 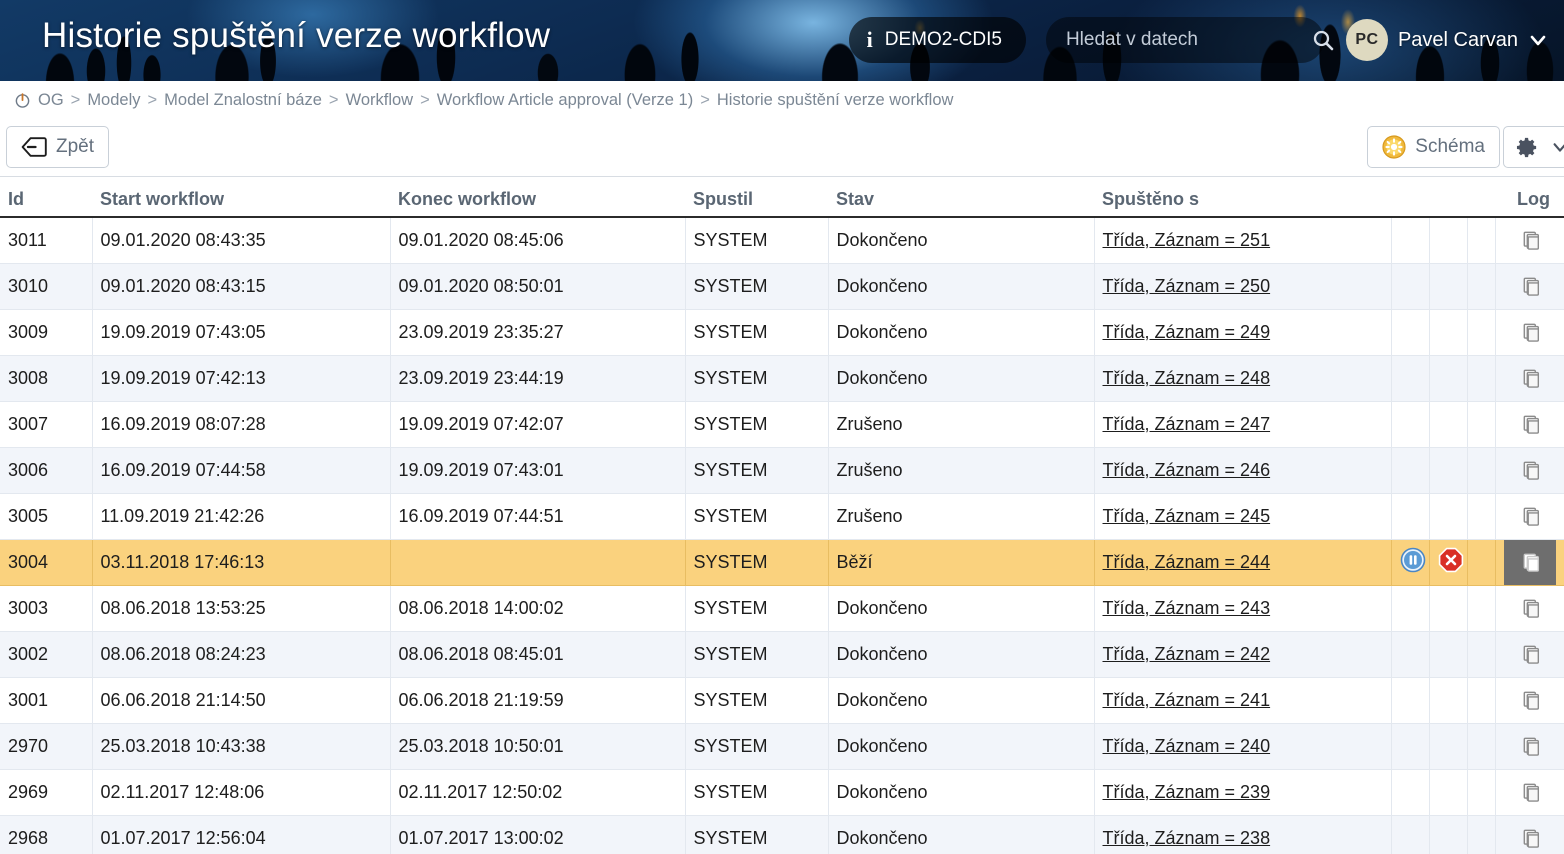 I want to click on cell-started-with: Třída, Záznam = 241, so click(x=1243, y=700).